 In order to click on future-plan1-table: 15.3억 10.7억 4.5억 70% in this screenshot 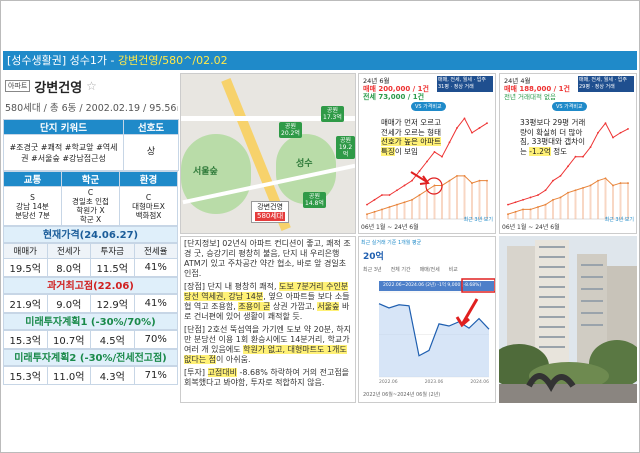, I will do `click(90, 339)`.